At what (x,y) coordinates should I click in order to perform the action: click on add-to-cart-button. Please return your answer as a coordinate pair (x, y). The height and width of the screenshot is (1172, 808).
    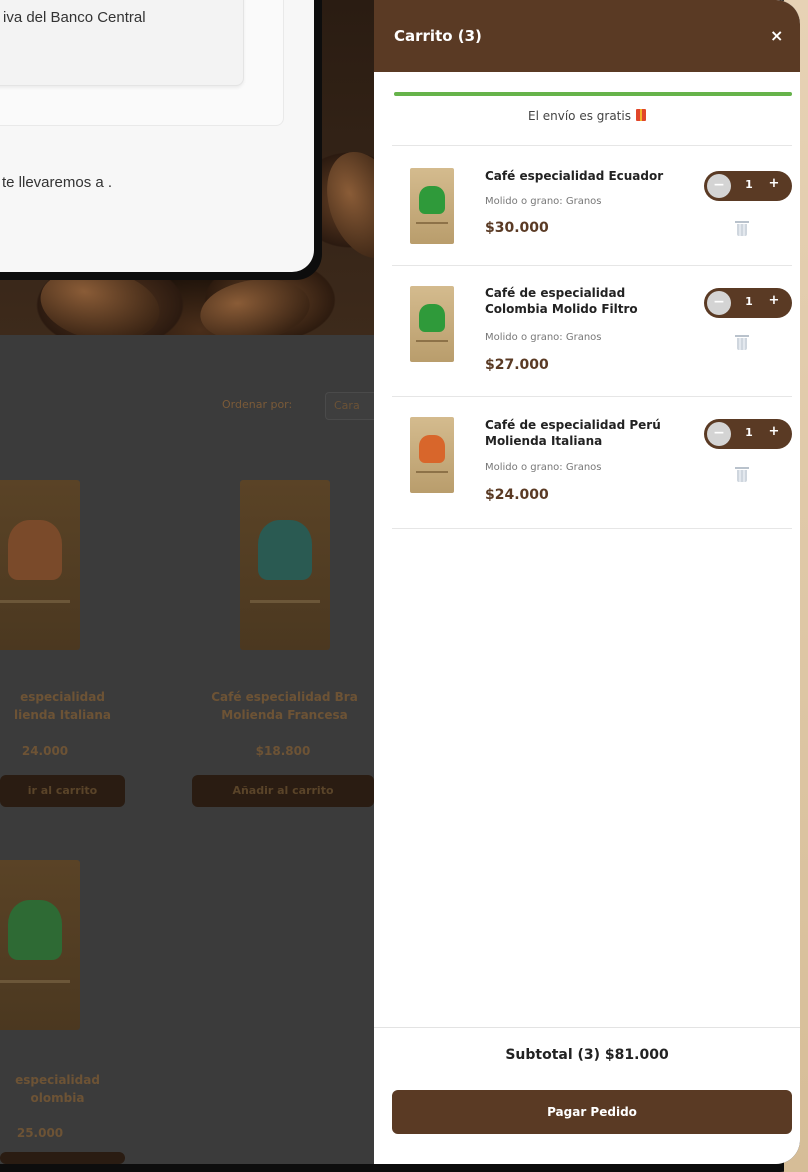
    Looking at the image, I should click on (62, 1158).